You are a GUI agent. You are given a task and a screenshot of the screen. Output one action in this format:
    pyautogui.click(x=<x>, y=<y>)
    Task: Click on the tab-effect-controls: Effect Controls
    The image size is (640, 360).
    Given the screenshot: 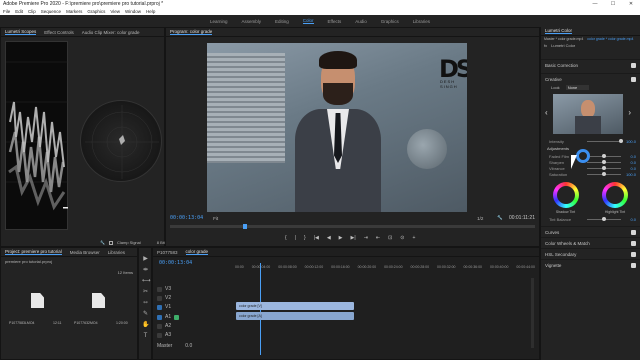 What is the action you would take?
    pyautogui.click(x=58, y=32)
    